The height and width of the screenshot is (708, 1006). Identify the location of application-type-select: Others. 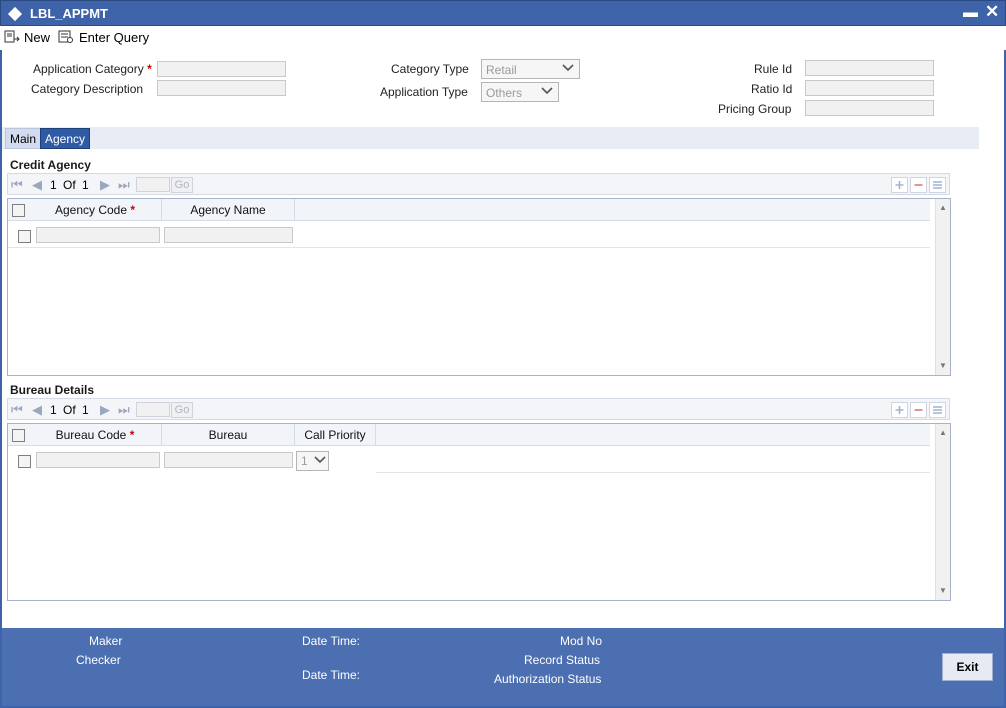
(520, 92).